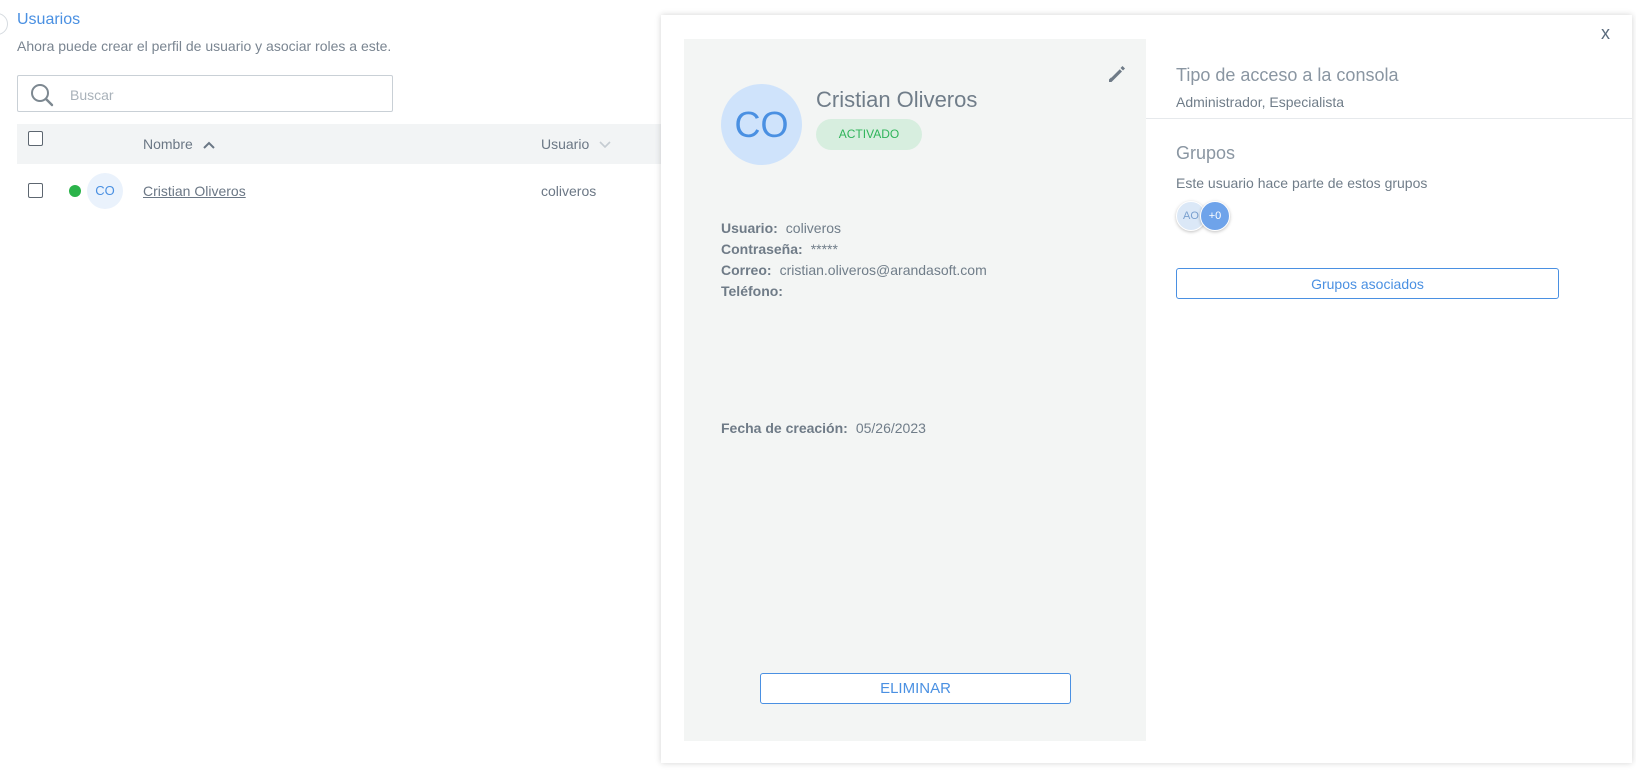  What do you see at coordinates (813, 228) in the screenshot?
I see `field-usuario-value: coliveros` at bounding box center [813, 228].